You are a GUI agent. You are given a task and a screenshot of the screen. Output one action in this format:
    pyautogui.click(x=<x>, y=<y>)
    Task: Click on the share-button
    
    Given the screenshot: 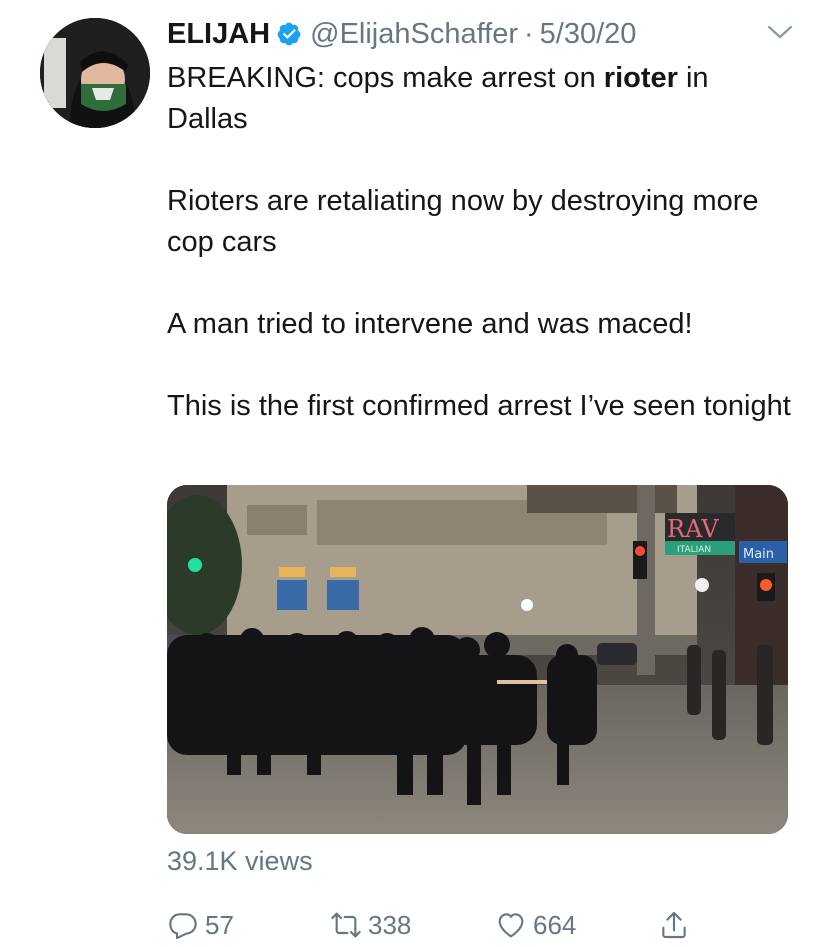 What is the action you would take?
    pyautogui.click(x=674, y=925)
    